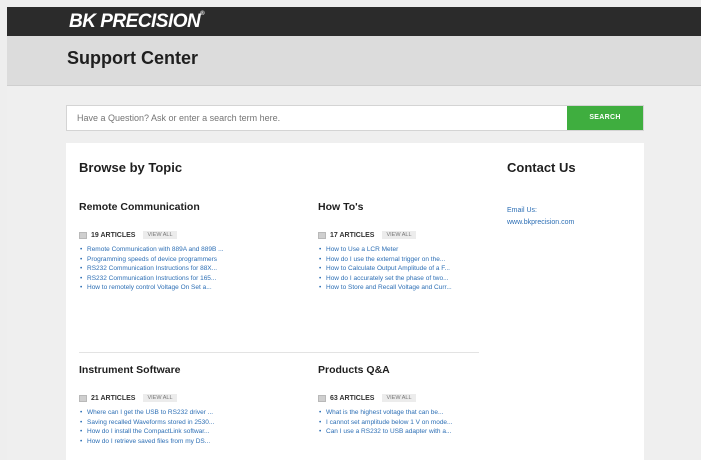 This screenshot has width=701, height=460. Describe the element at coordinates (202, 14) in the screenshot. I see `logo-trademark: ®` at that location.